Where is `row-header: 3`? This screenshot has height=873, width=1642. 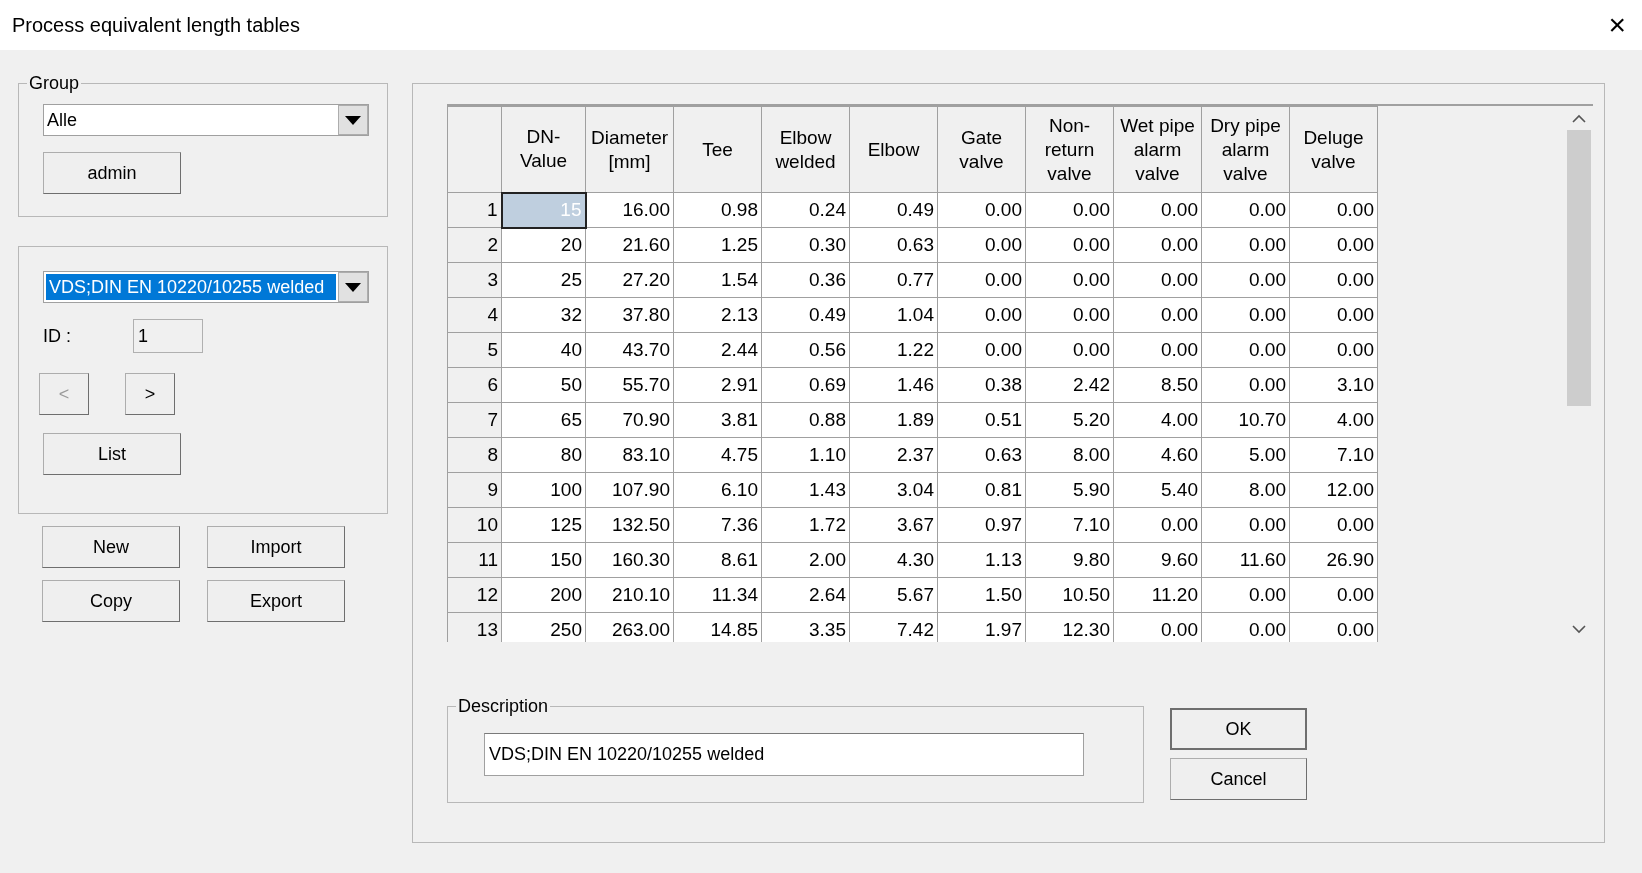
row-header: 3 is located at coordinates (474, 280).